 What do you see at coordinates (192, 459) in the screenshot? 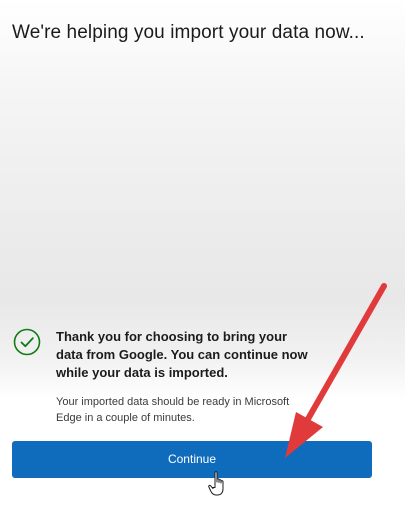
I see `continue-button: Continue` at bounding box center [192, 459].